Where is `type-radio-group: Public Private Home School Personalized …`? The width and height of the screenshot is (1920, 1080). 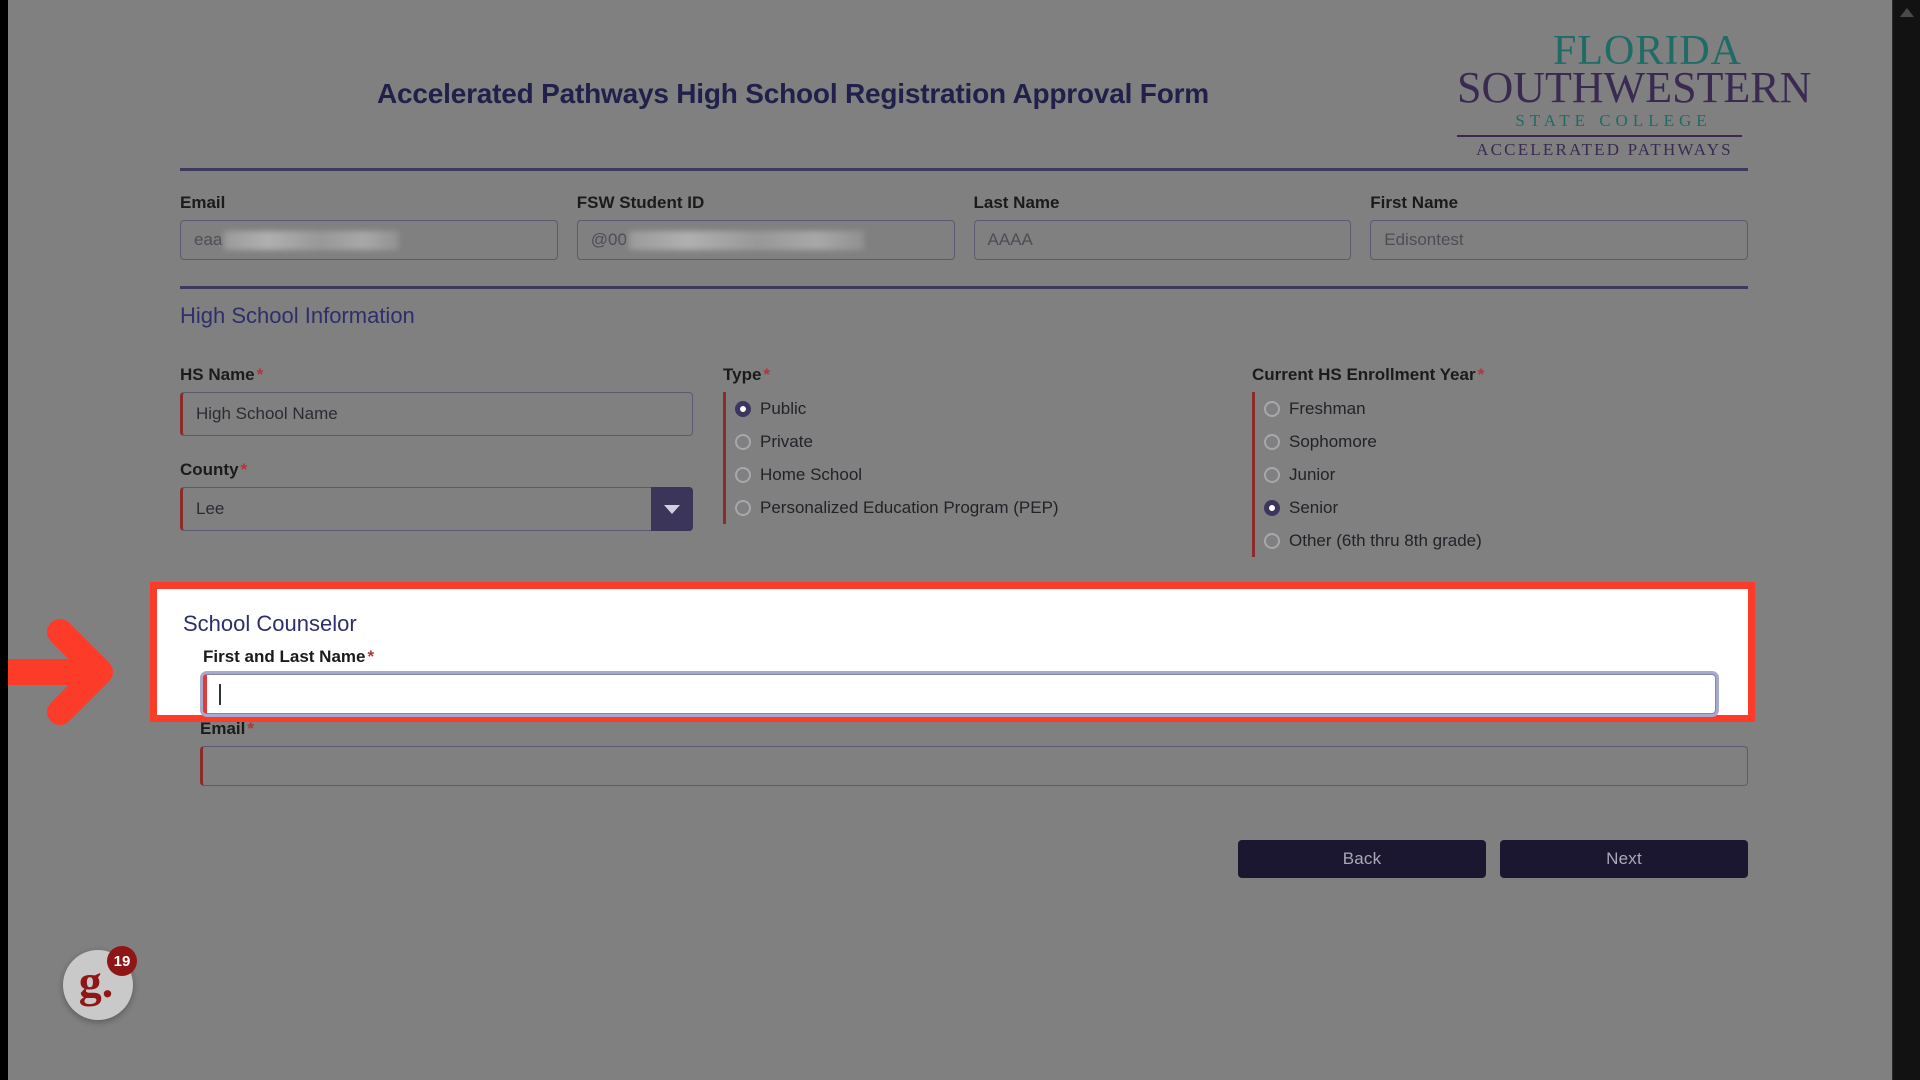
type-radio-group: Public Private Home School Personalized … is located at coordinates (971, 458).